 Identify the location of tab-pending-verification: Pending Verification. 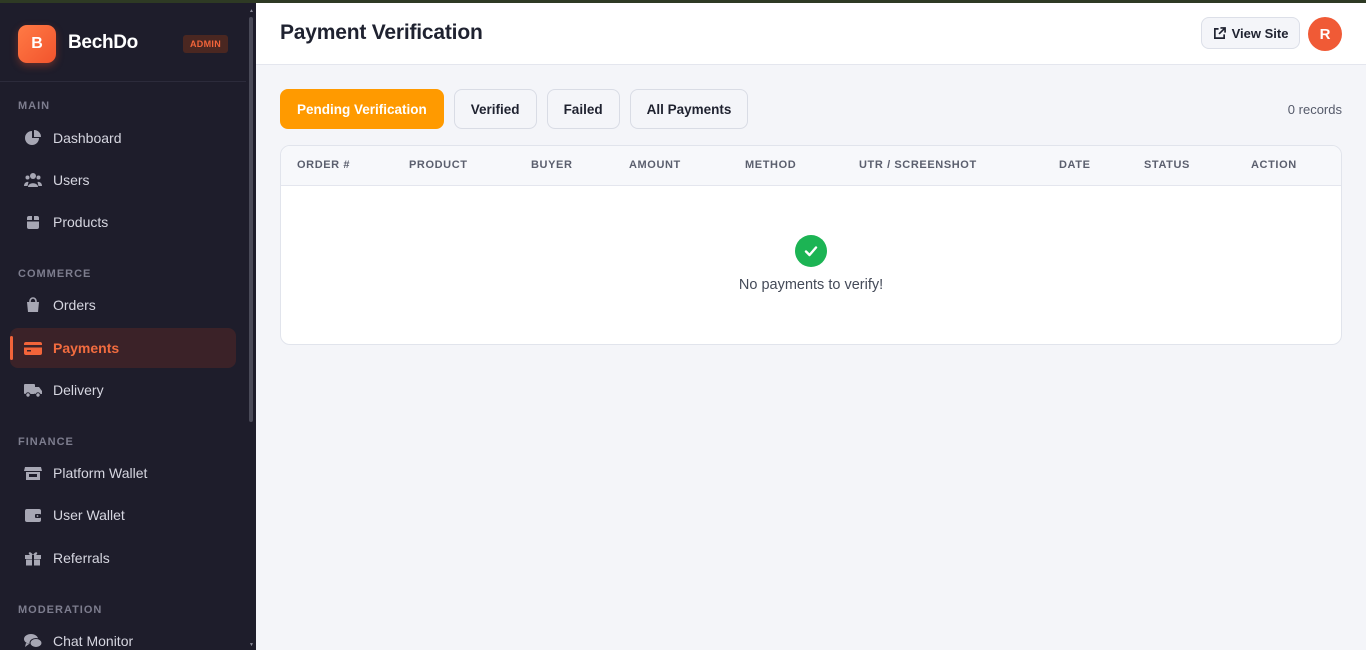
(362, 109).